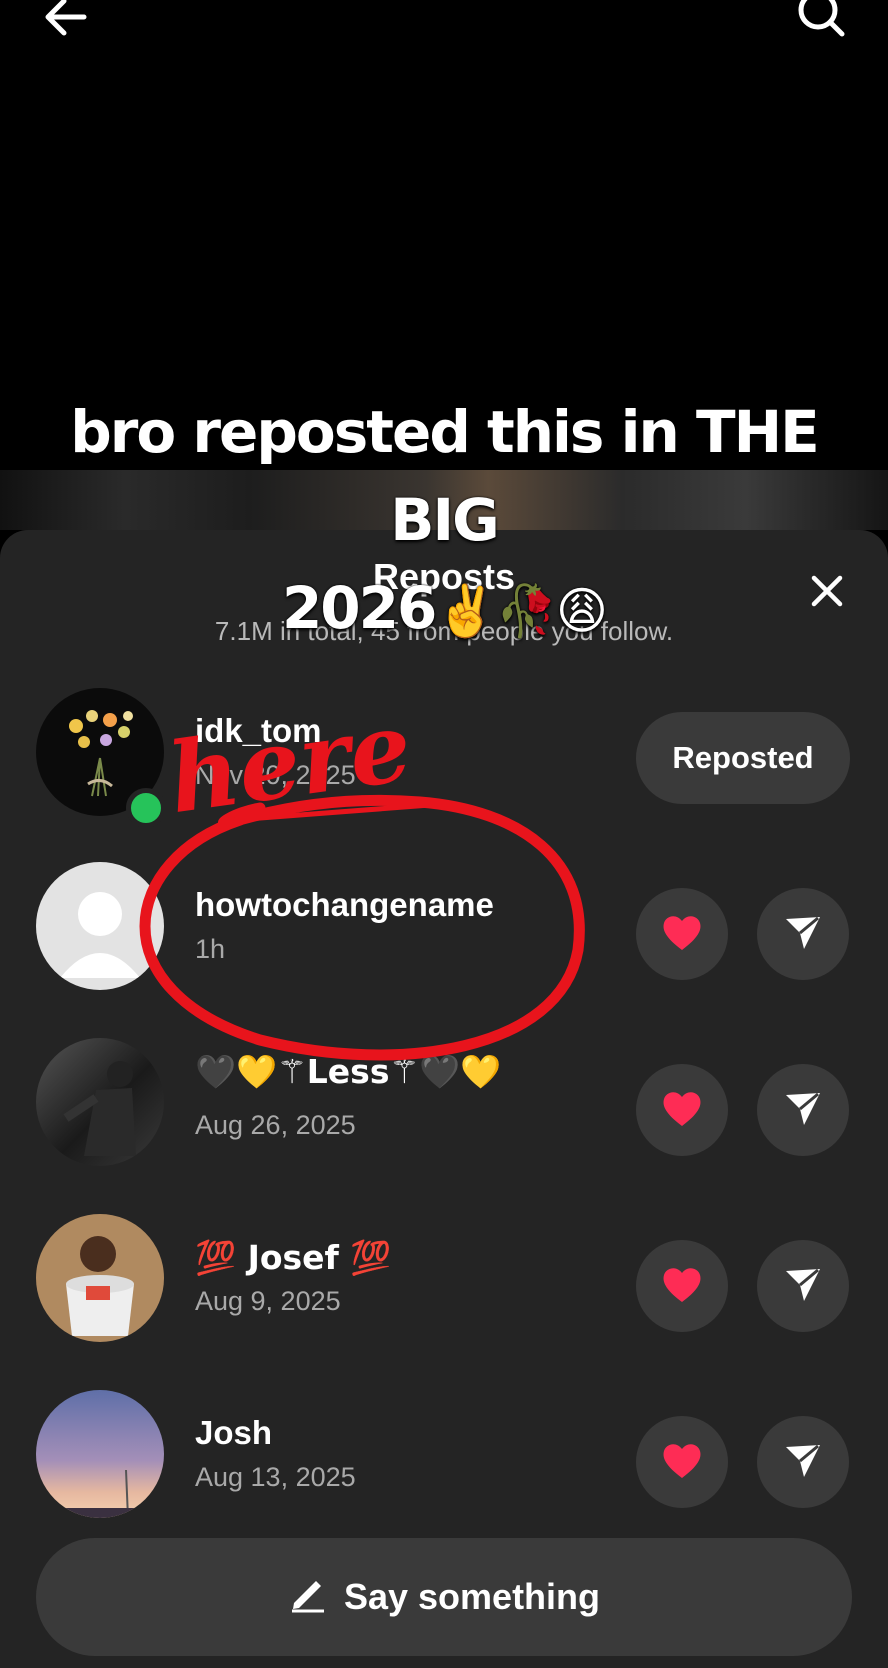  Describe the element at coordinates (275, 775) in the screenshot. I see `repost-date: Nov 20, 2025` at that location.